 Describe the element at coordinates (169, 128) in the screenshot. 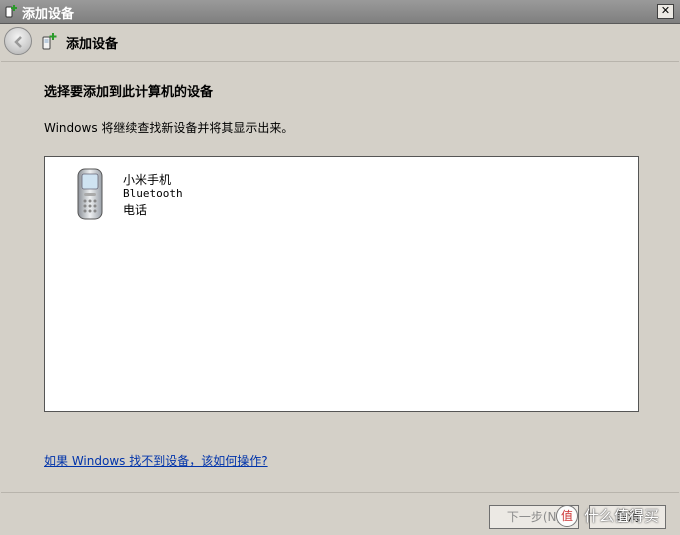

I see `instruction-text: Windows 将继续查找新设备并将其显示出来。` at that location.